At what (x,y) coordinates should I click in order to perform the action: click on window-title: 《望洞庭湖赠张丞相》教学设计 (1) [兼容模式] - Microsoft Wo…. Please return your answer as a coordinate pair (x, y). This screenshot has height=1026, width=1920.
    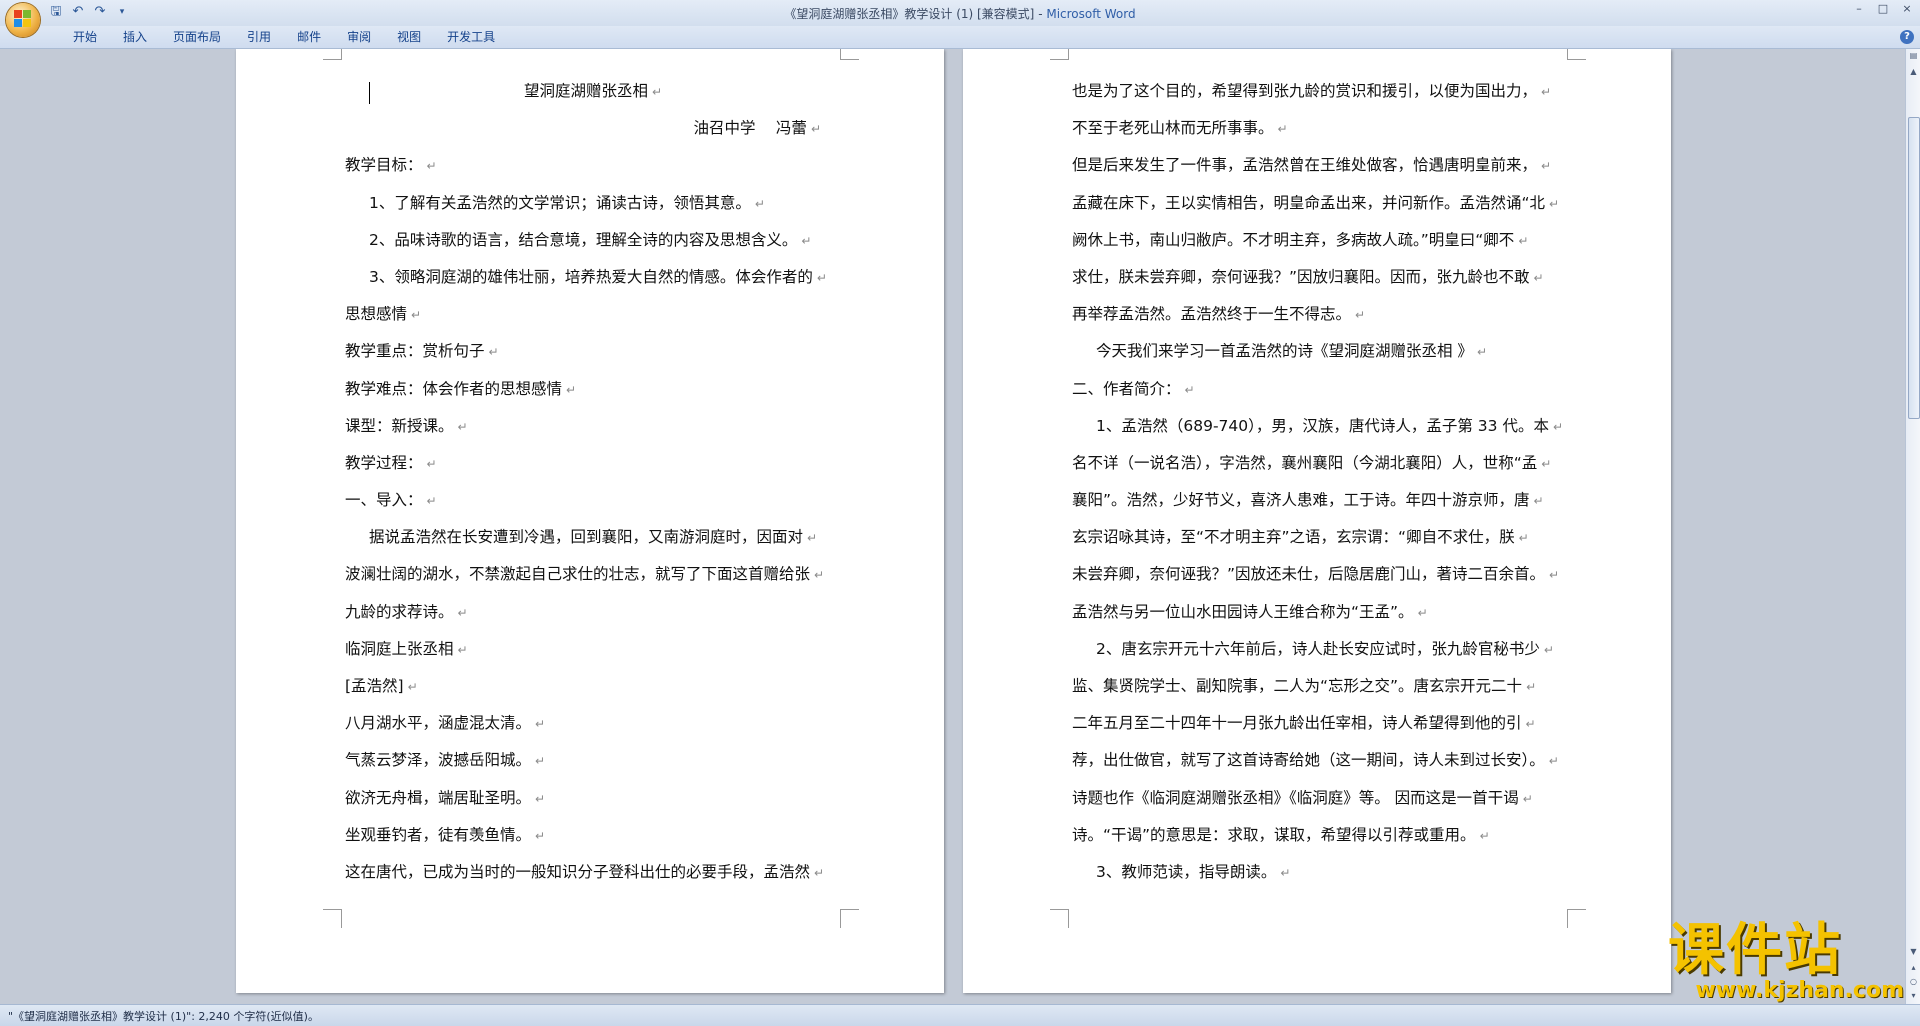
    Looking at the image, I should click on (960, 14).